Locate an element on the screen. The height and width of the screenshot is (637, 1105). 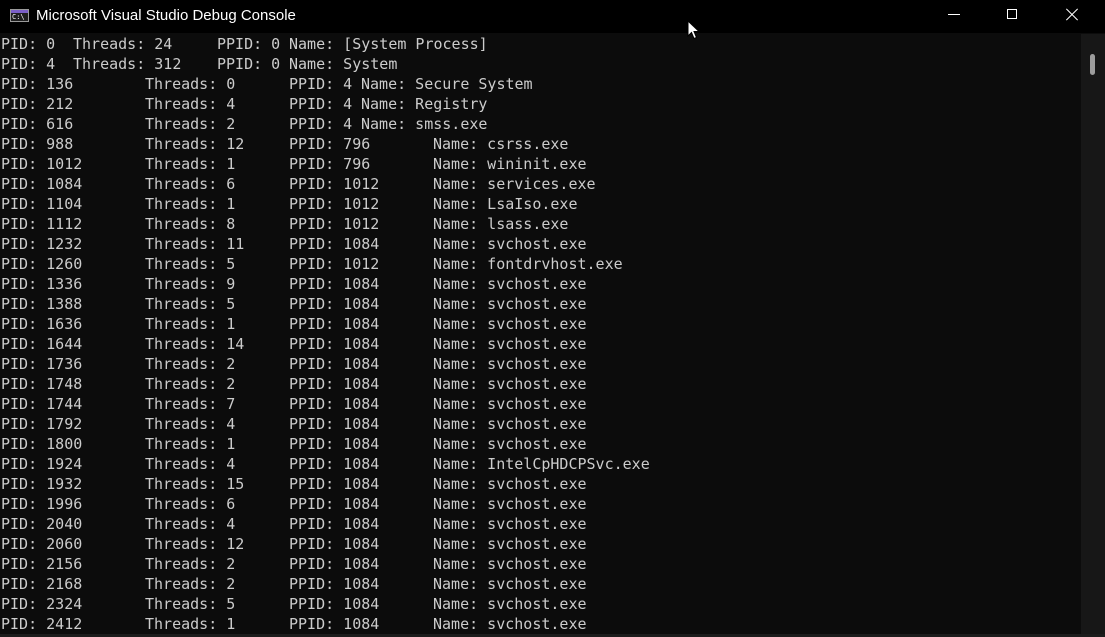
console-threads-field: Threads: 312 is located at coordinates (127, 64).